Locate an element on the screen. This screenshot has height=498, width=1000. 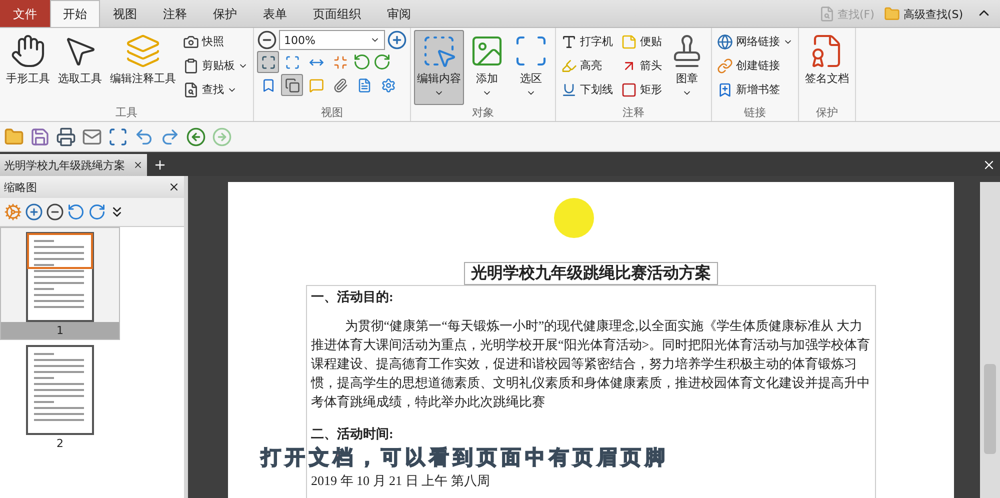
object-tool-button: 添加 is located at coordinates (487, 67).